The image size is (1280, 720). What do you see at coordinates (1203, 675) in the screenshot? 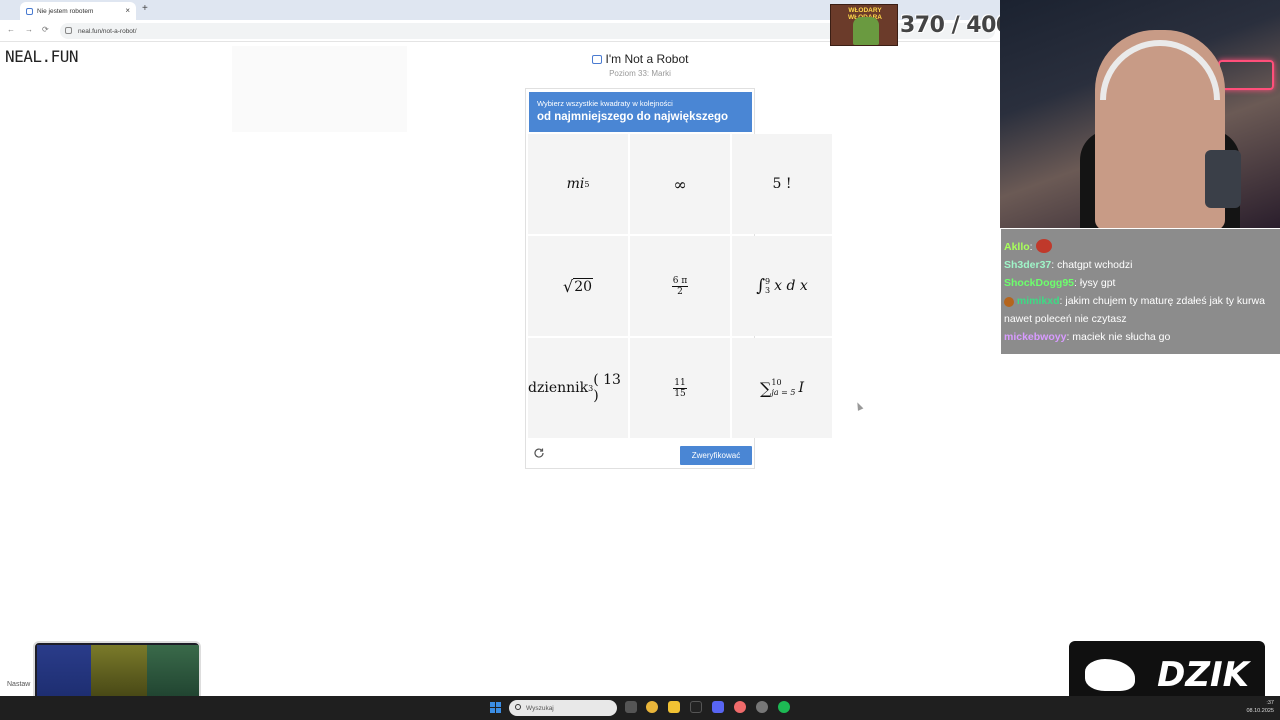
I see `dzik-brand-text: DZIK` at bounding box center [1203, 675].